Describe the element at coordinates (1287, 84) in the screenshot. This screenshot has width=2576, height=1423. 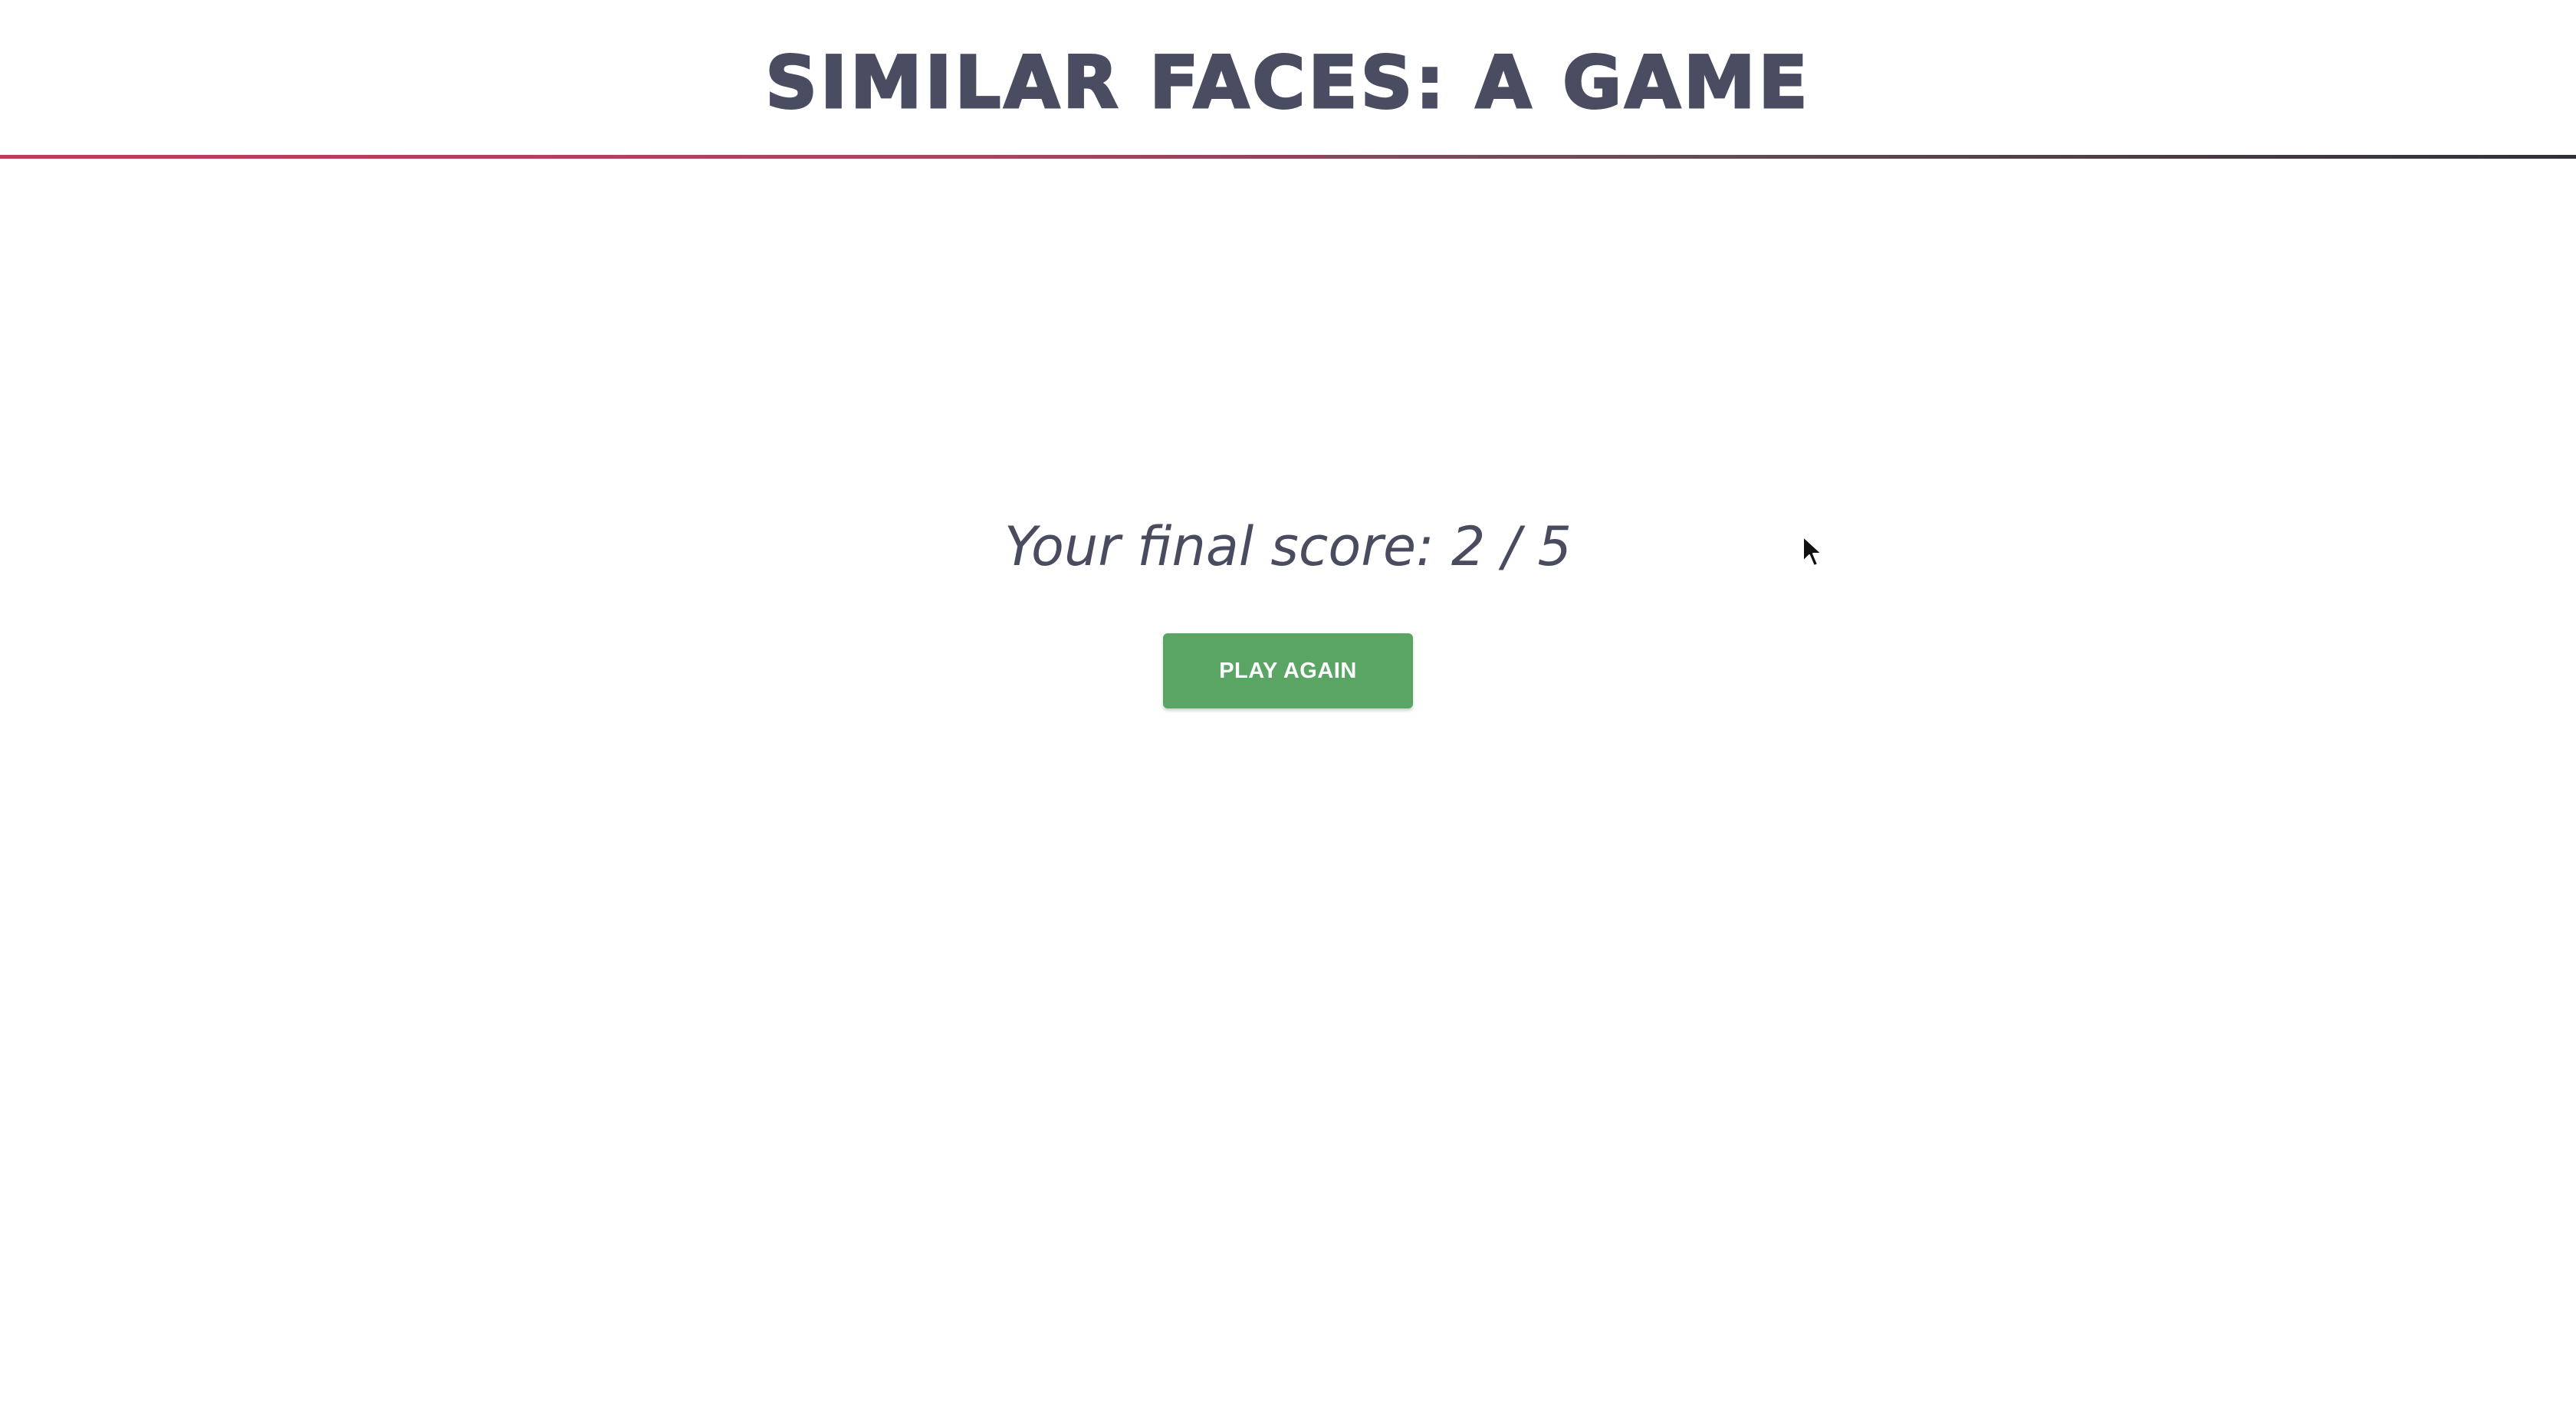
I see `page-title: SIMILAR FACES: A GAME` at that location.